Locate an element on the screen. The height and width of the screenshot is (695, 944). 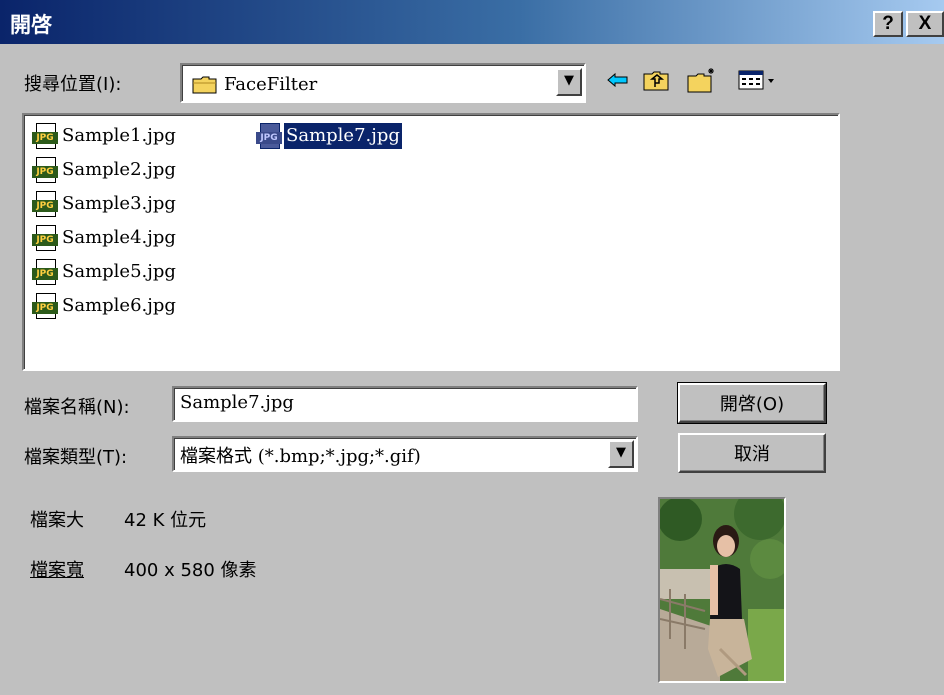
title-bar: 開啓 ? X is located at coordinates (472, 22).